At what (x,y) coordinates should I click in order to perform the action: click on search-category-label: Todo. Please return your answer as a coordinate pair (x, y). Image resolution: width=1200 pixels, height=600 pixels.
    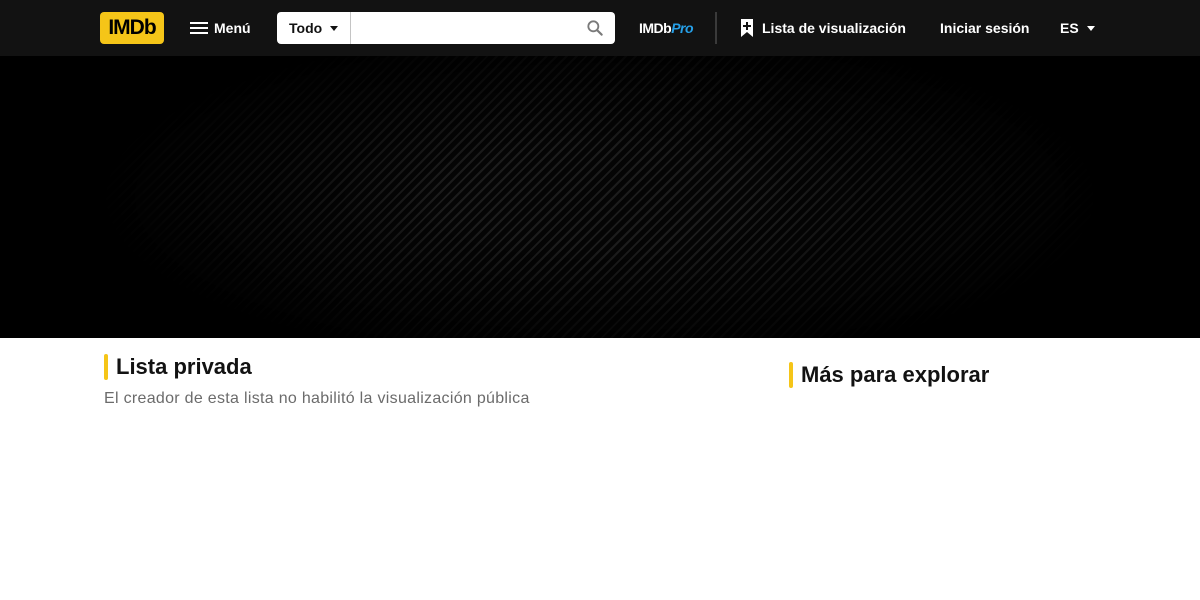
    Looking at the image, I should click on (306, 28).